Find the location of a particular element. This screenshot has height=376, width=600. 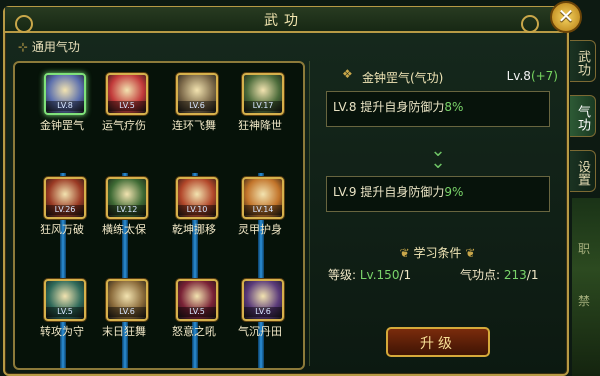

skill-slot: LV.26 狂风万破 is located at coordinates (62, 212).